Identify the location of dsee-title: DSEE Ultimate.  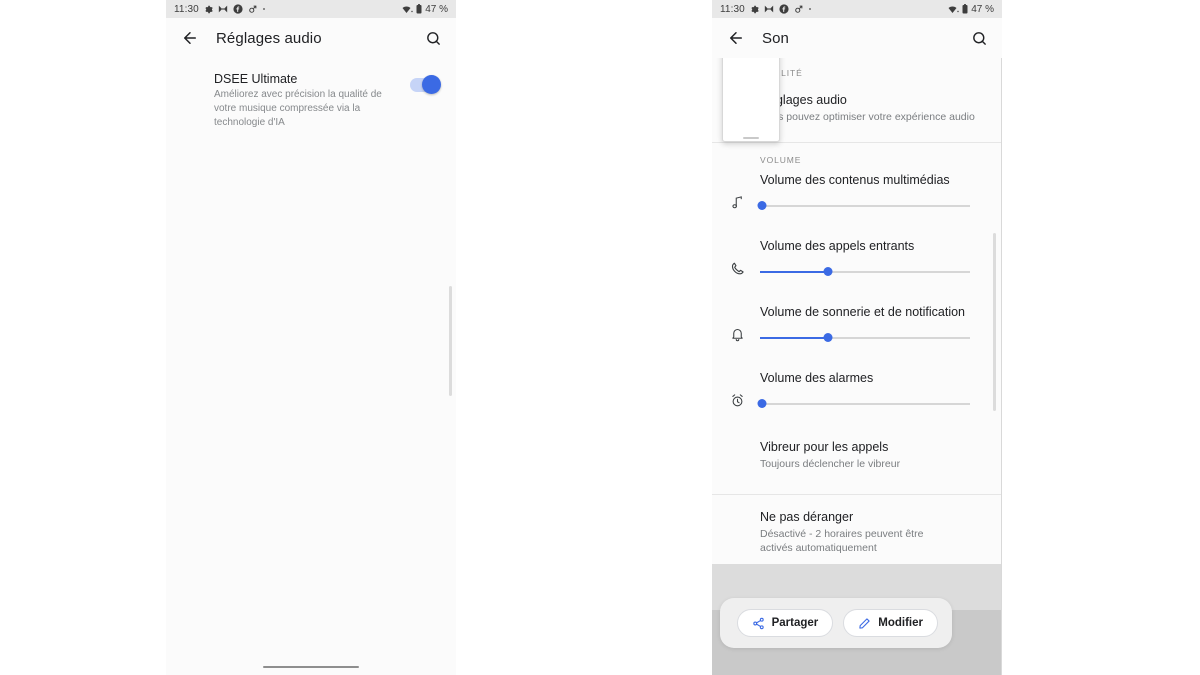
(256, 79).